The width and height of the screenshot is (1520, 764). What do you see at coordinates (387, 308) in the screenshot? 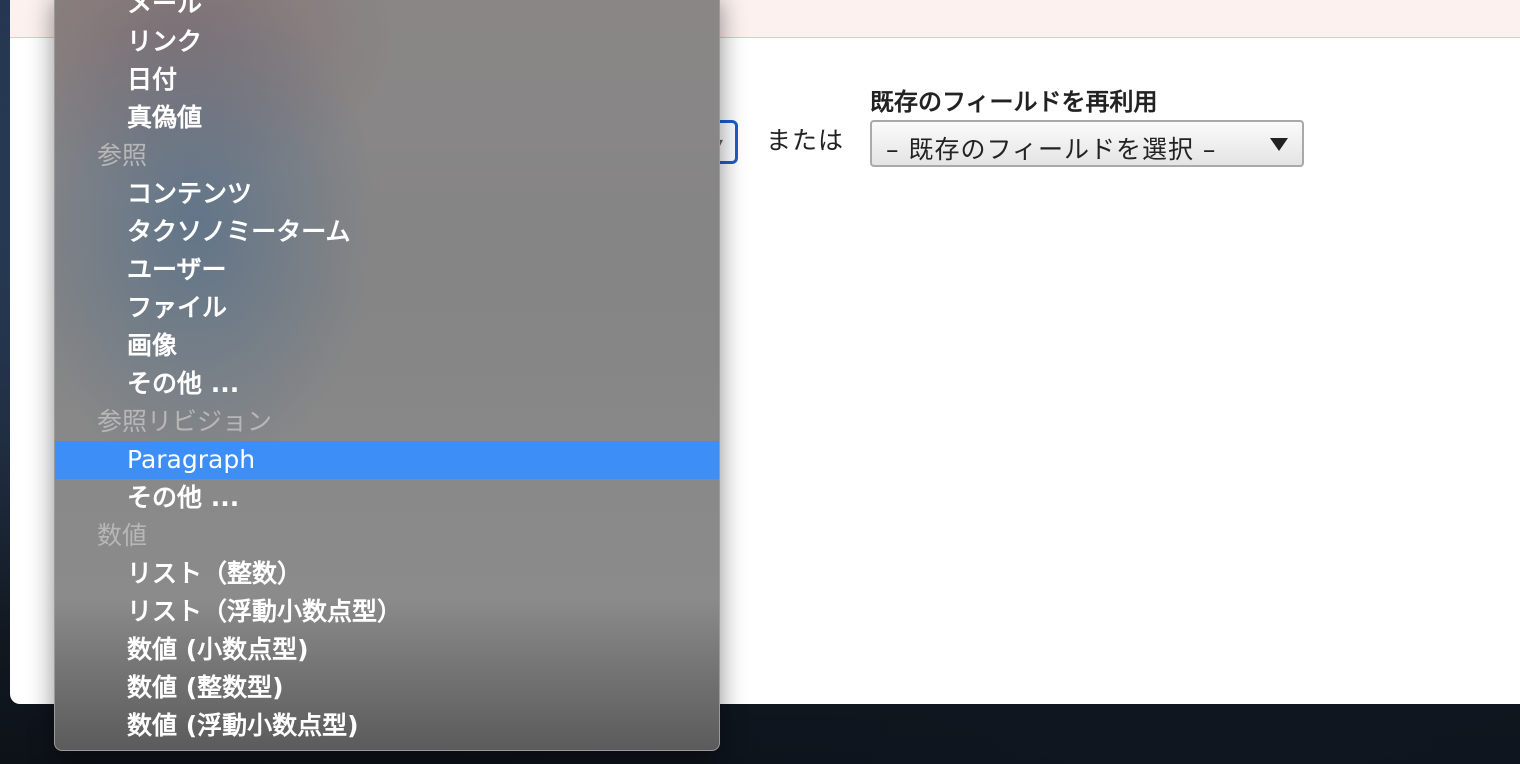
I see `menu-item: ファイル` at bounding box center [387, 308].